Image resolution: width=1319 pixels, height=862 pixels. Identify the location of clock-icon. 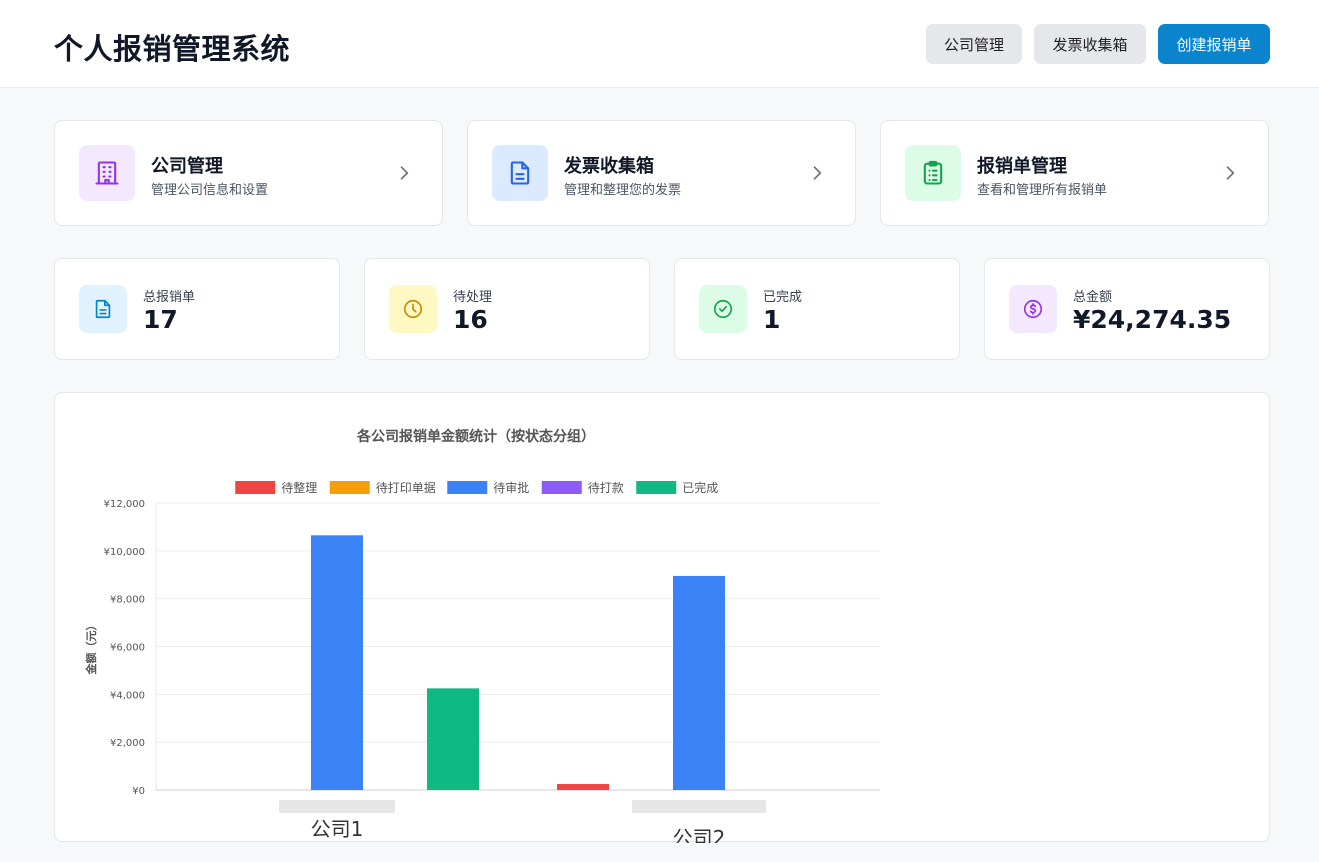
(413, 309).